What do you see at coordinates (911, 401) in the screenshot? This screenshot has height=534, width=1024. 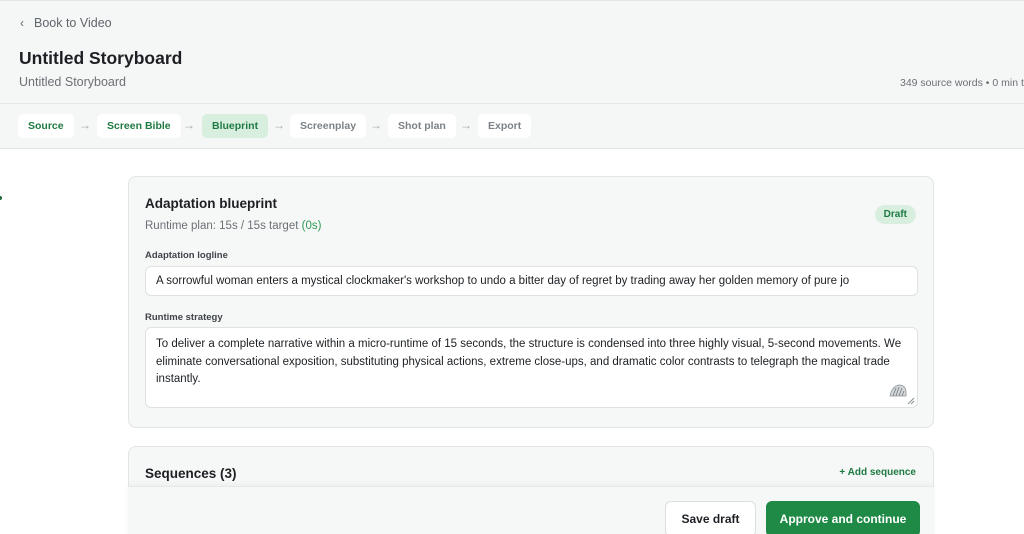 I see `resize-handle-icon` at bounding box center [911, 401].